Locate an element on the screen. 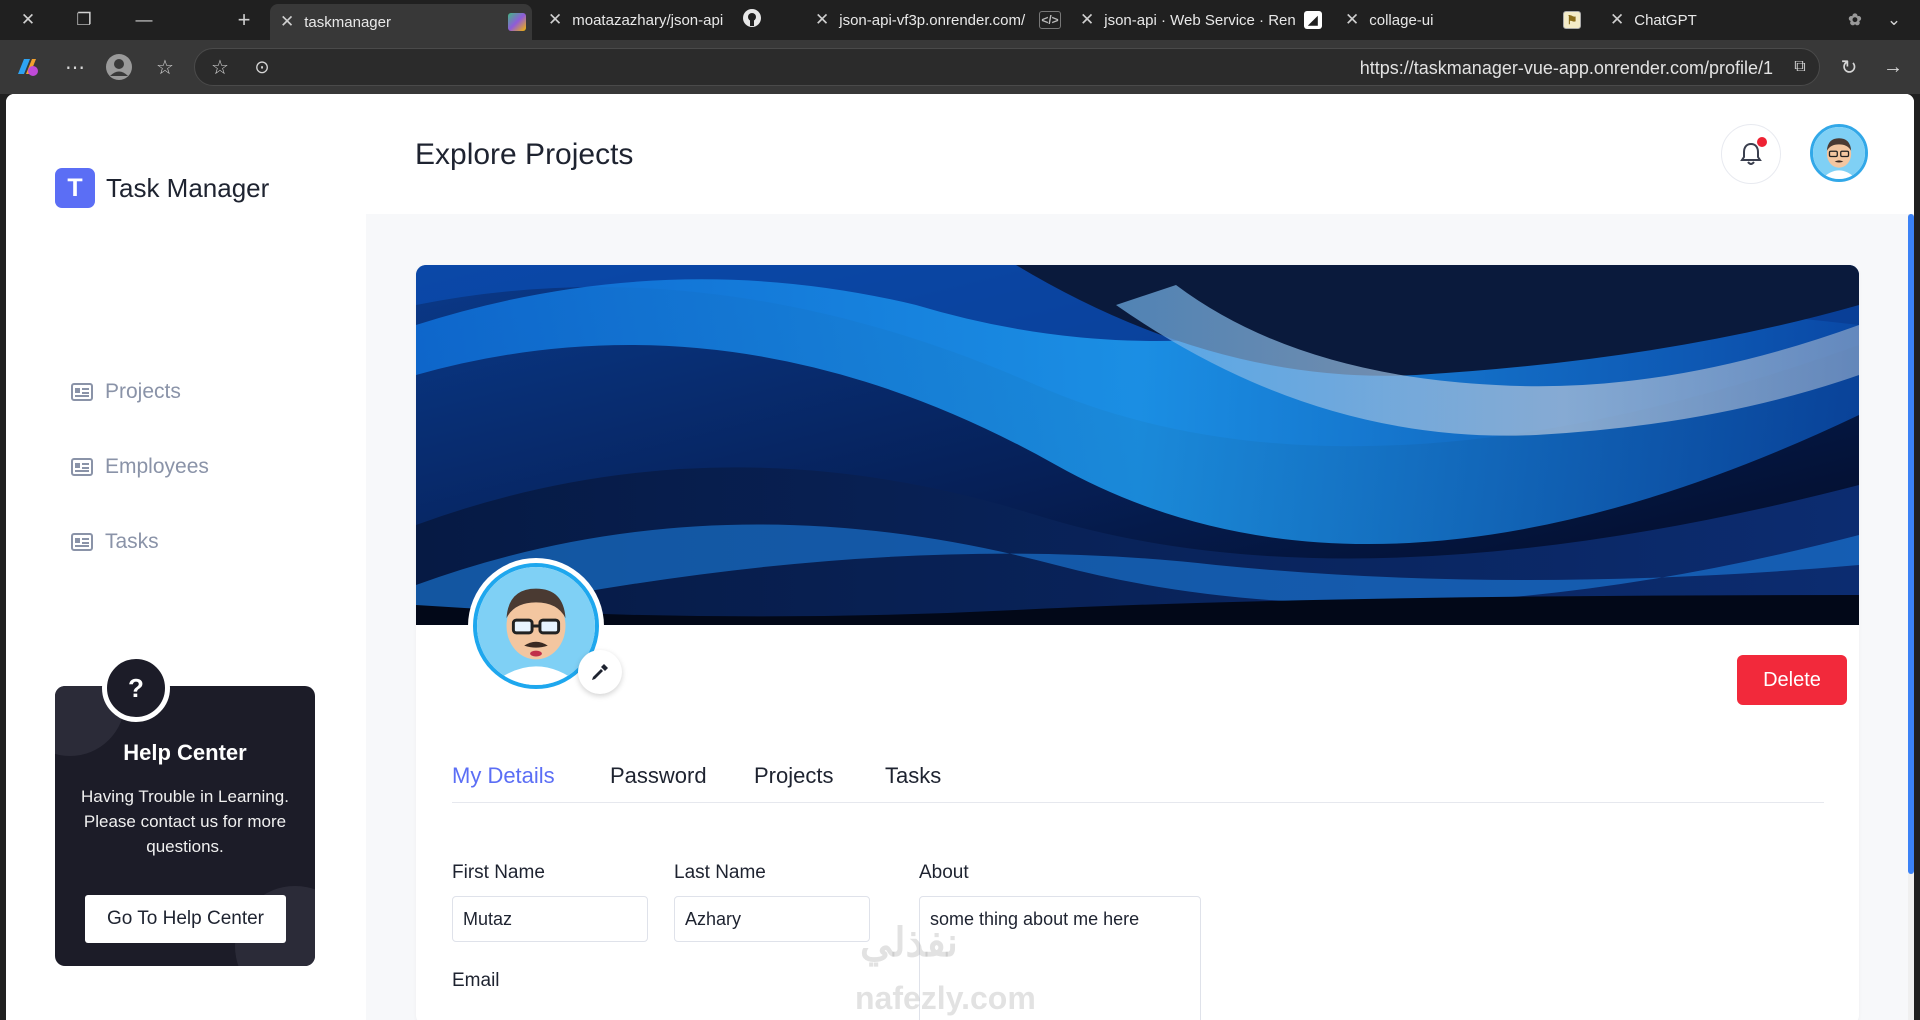  close-window-icon: ✕ is located at coordinates (28, 20).